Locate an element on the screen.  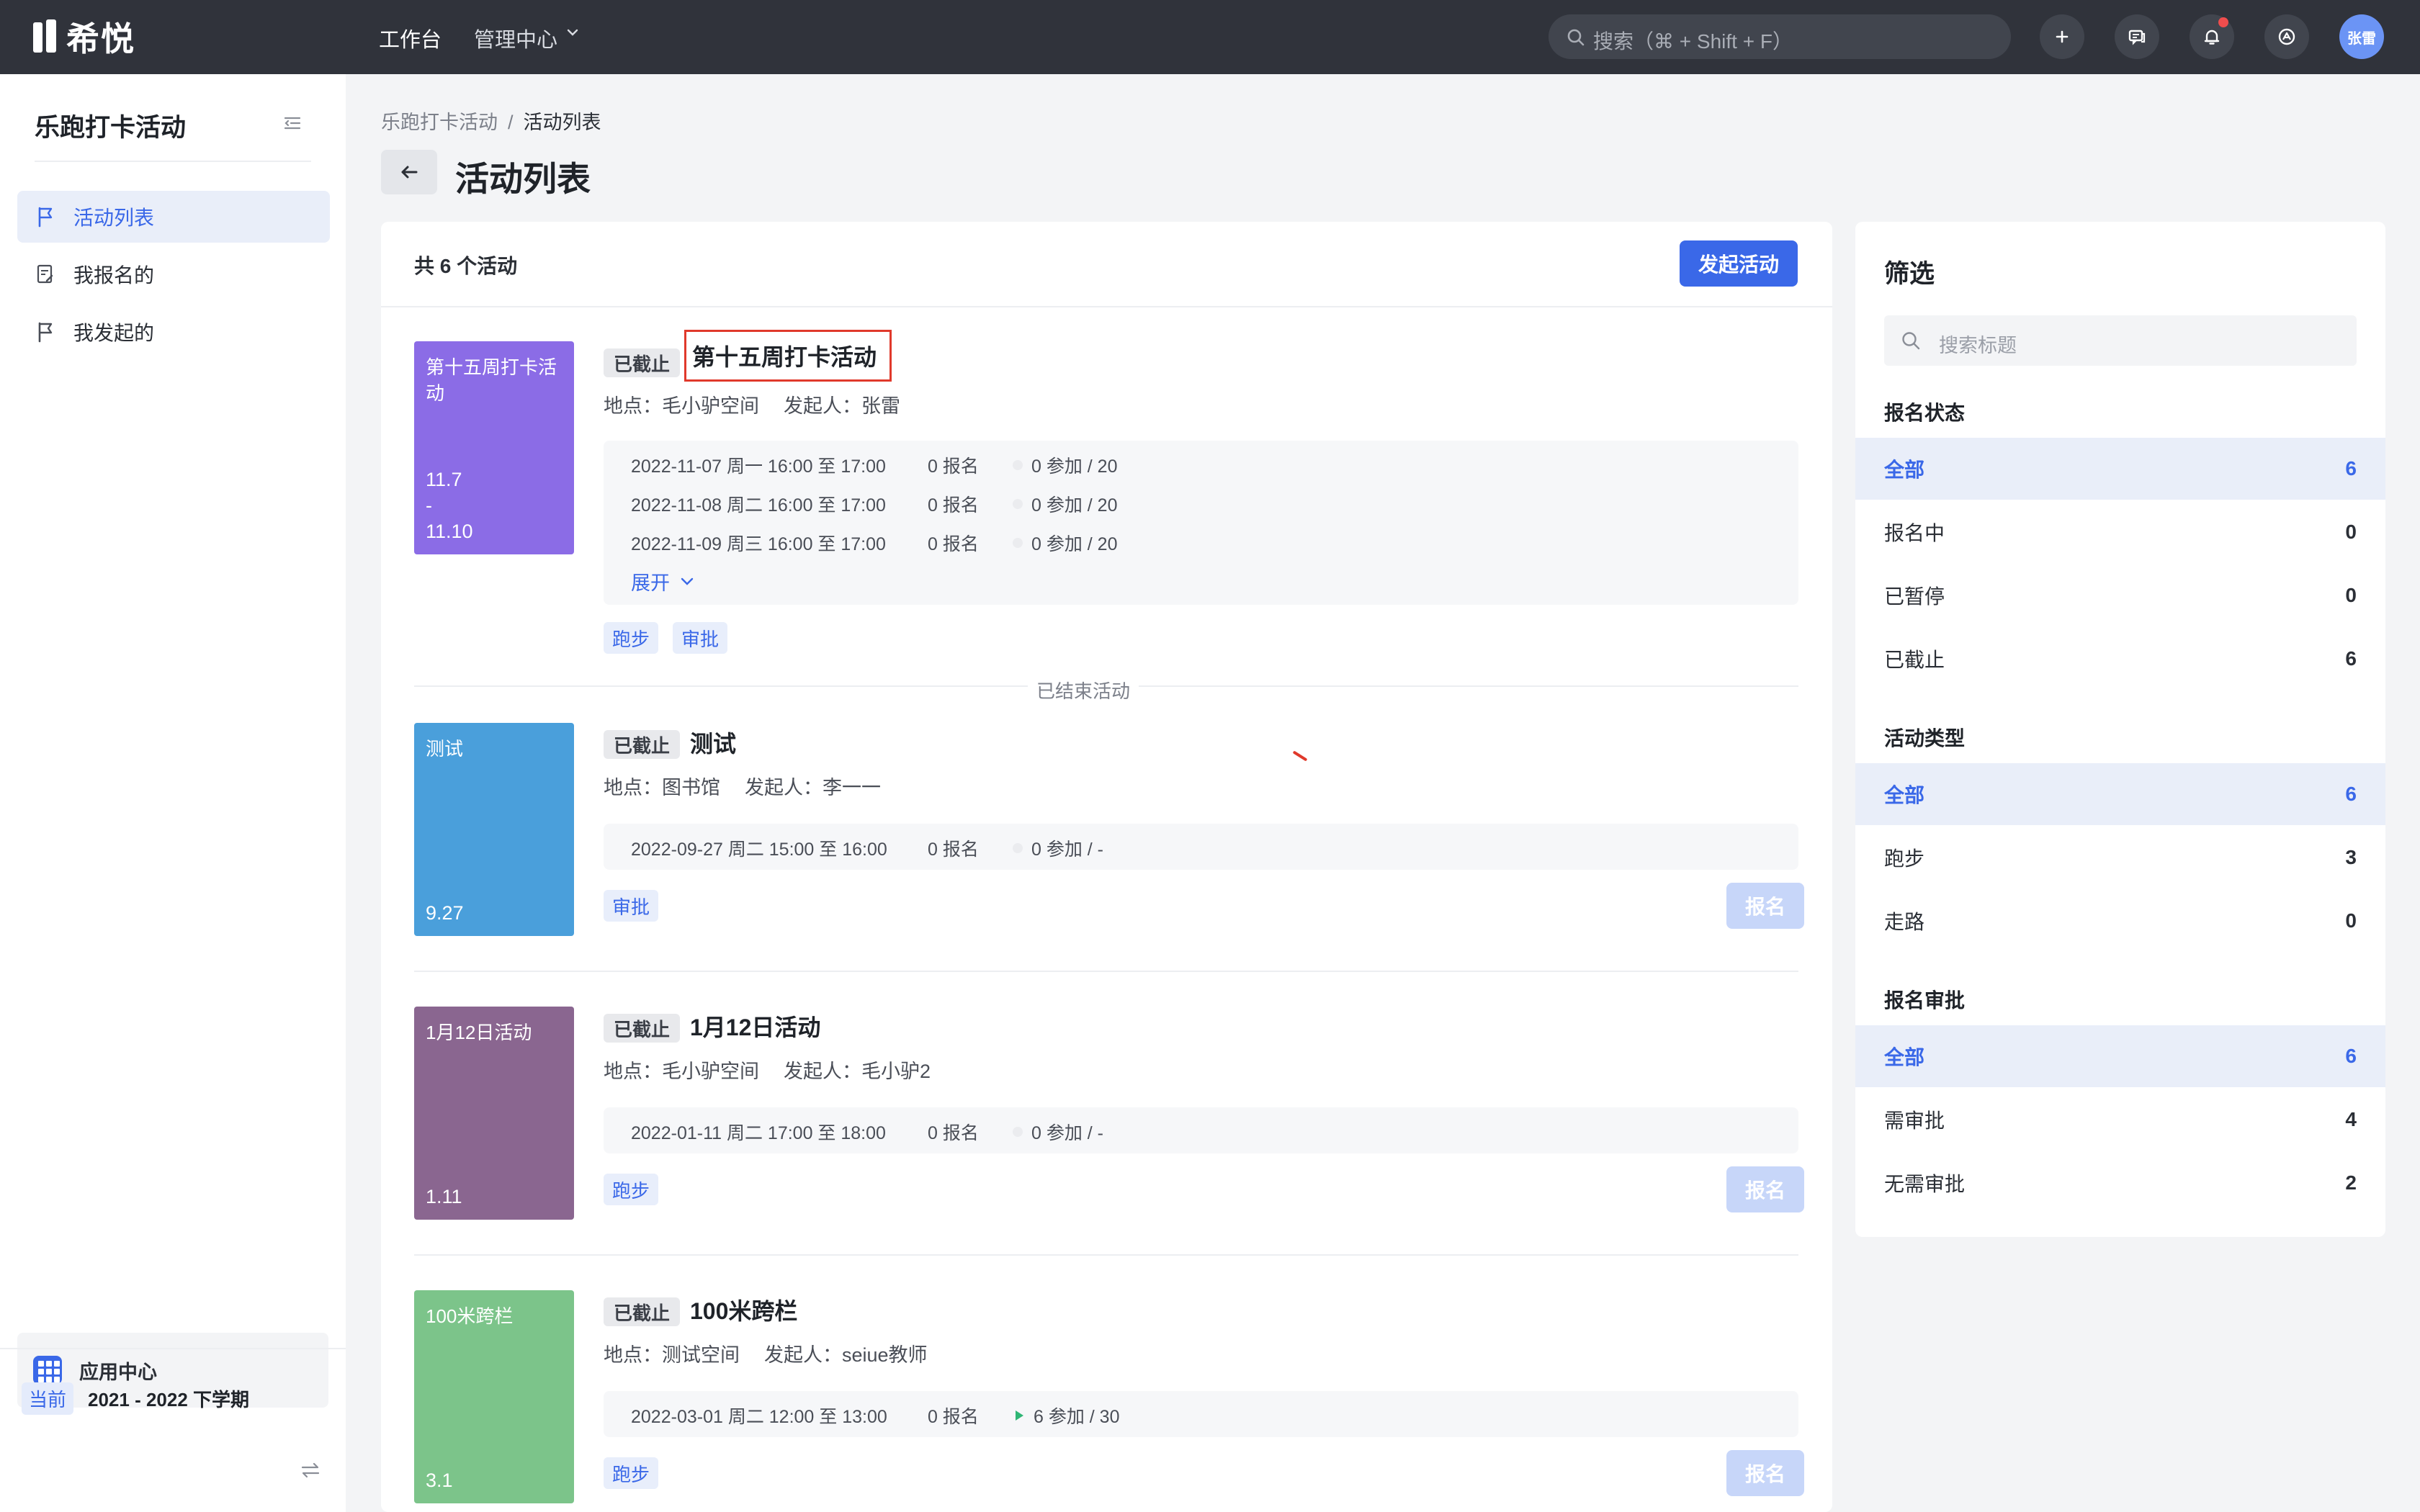
activity-cover: 100米跨栏 3.1 is located at coordinates (494, 1396).